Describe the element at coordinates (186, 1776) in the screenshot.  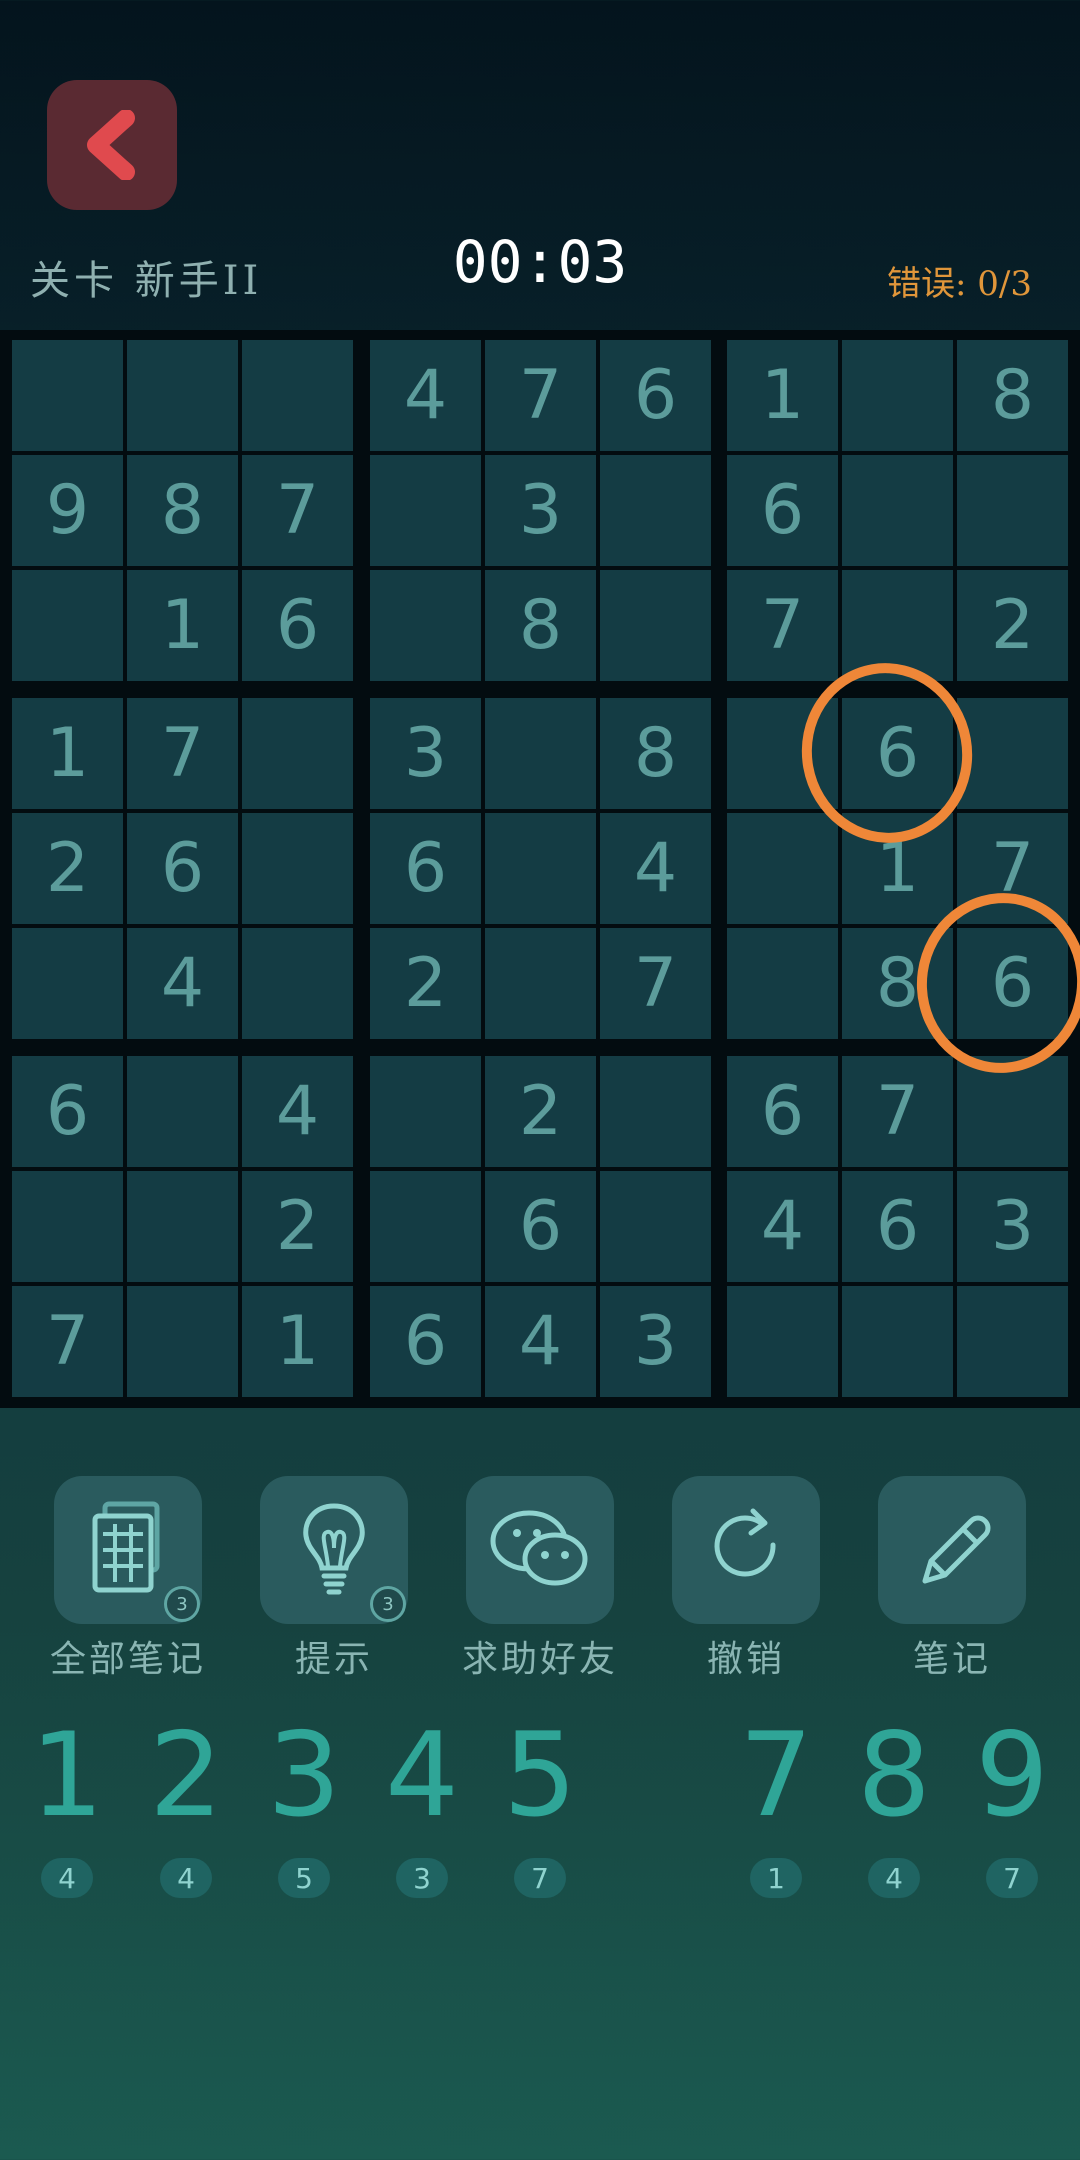
I see `numpad-digit-2: 2` at that location.